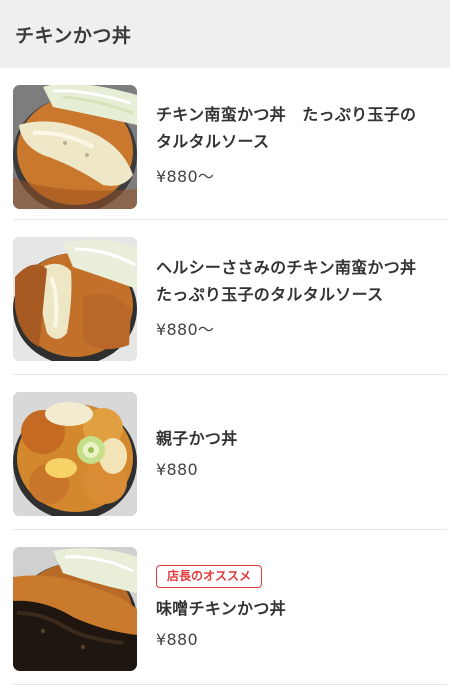  Describe the element at coordinates (221, 608) in the screenshot. I see `menu-item-name: 味噌チキンかつ丼` at that location.